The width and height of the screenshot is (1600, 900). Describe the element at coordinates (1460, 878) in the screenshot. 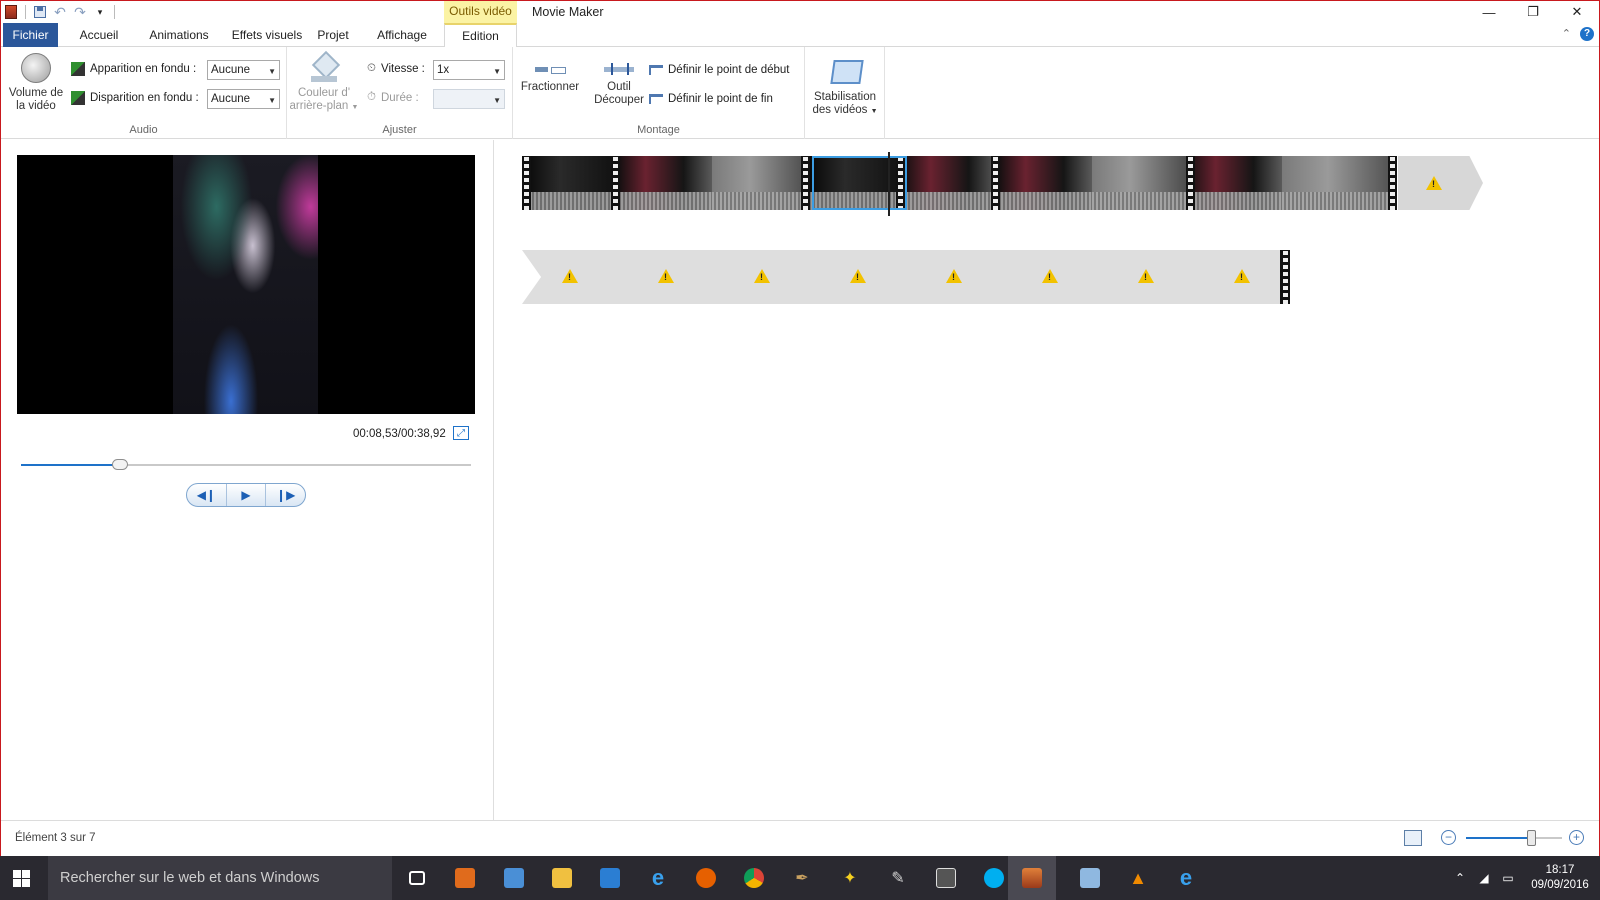

I see `show-hidden-icons-icon: ⌃` at that location.